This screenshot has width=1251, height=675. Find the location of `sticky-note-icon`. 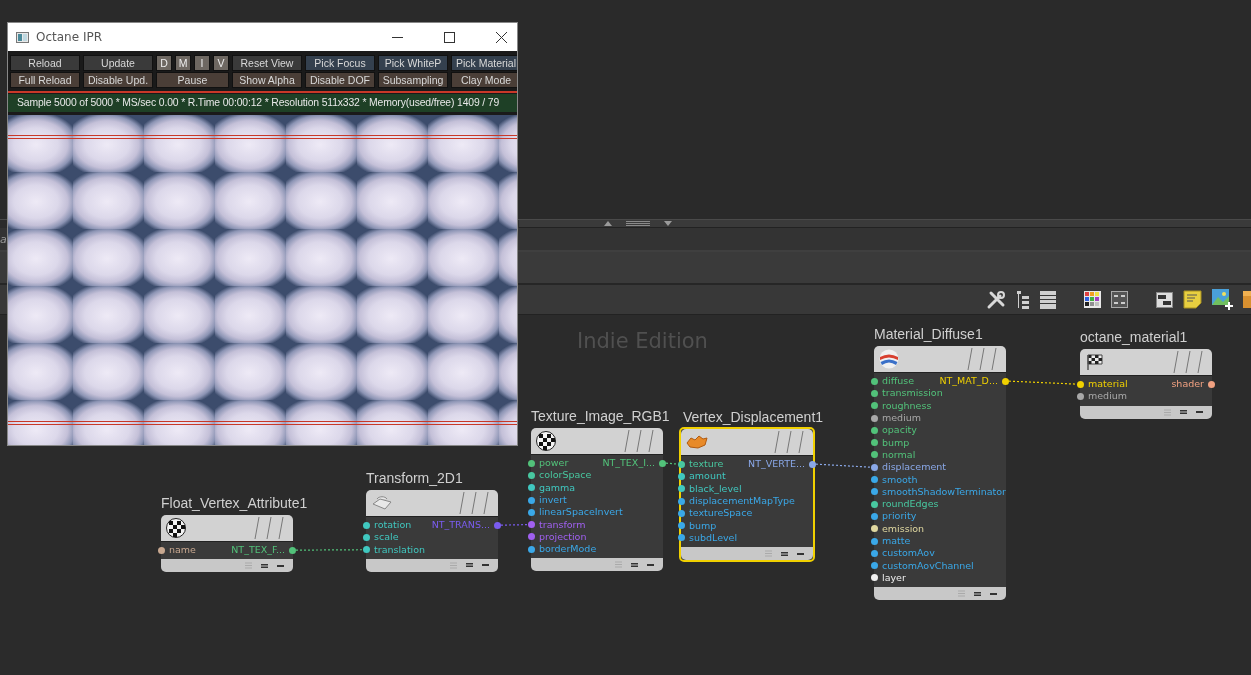

sticky-note-icon is located at coordinates (1192, 299).